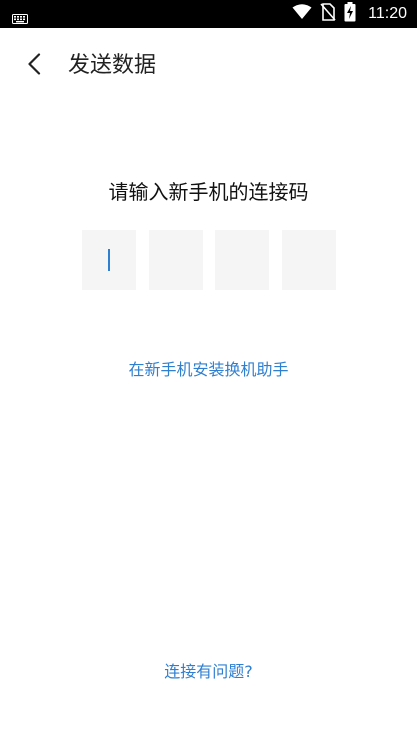 Image resolution: width=417 pixels, height=741 pixels. I want to click on status-time: 11:20, so click(387, 13).